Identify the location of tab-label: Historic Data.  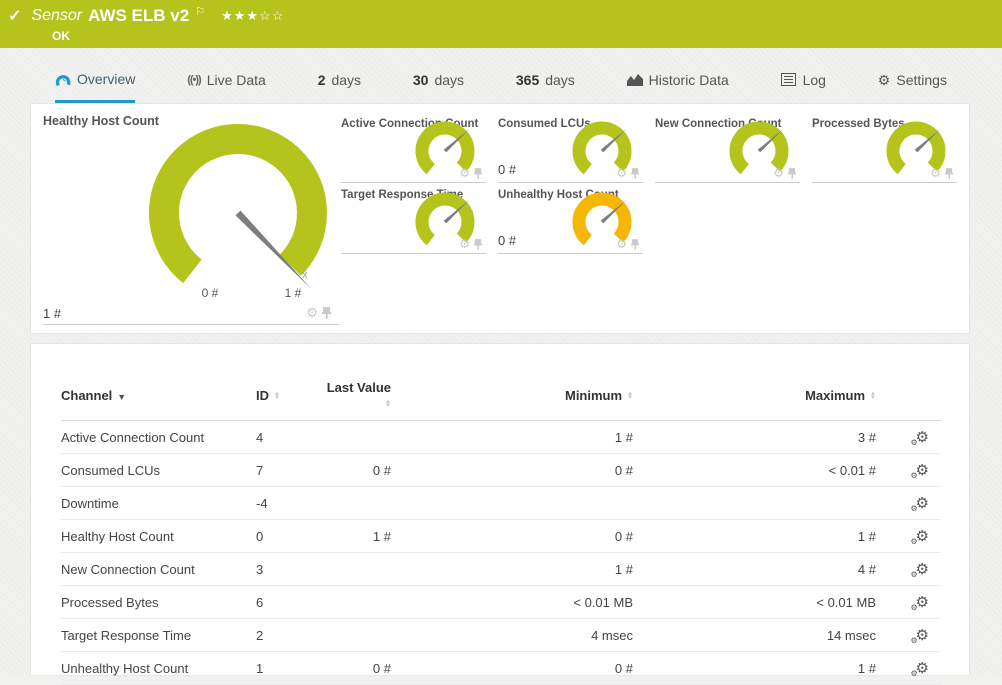
(688, 80).